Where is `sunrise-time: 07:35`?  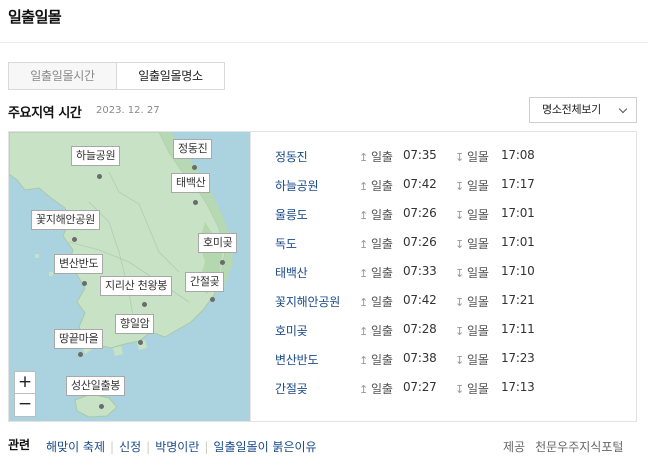 sunrise-time: 07:35 is located at coordinates (420, 155).